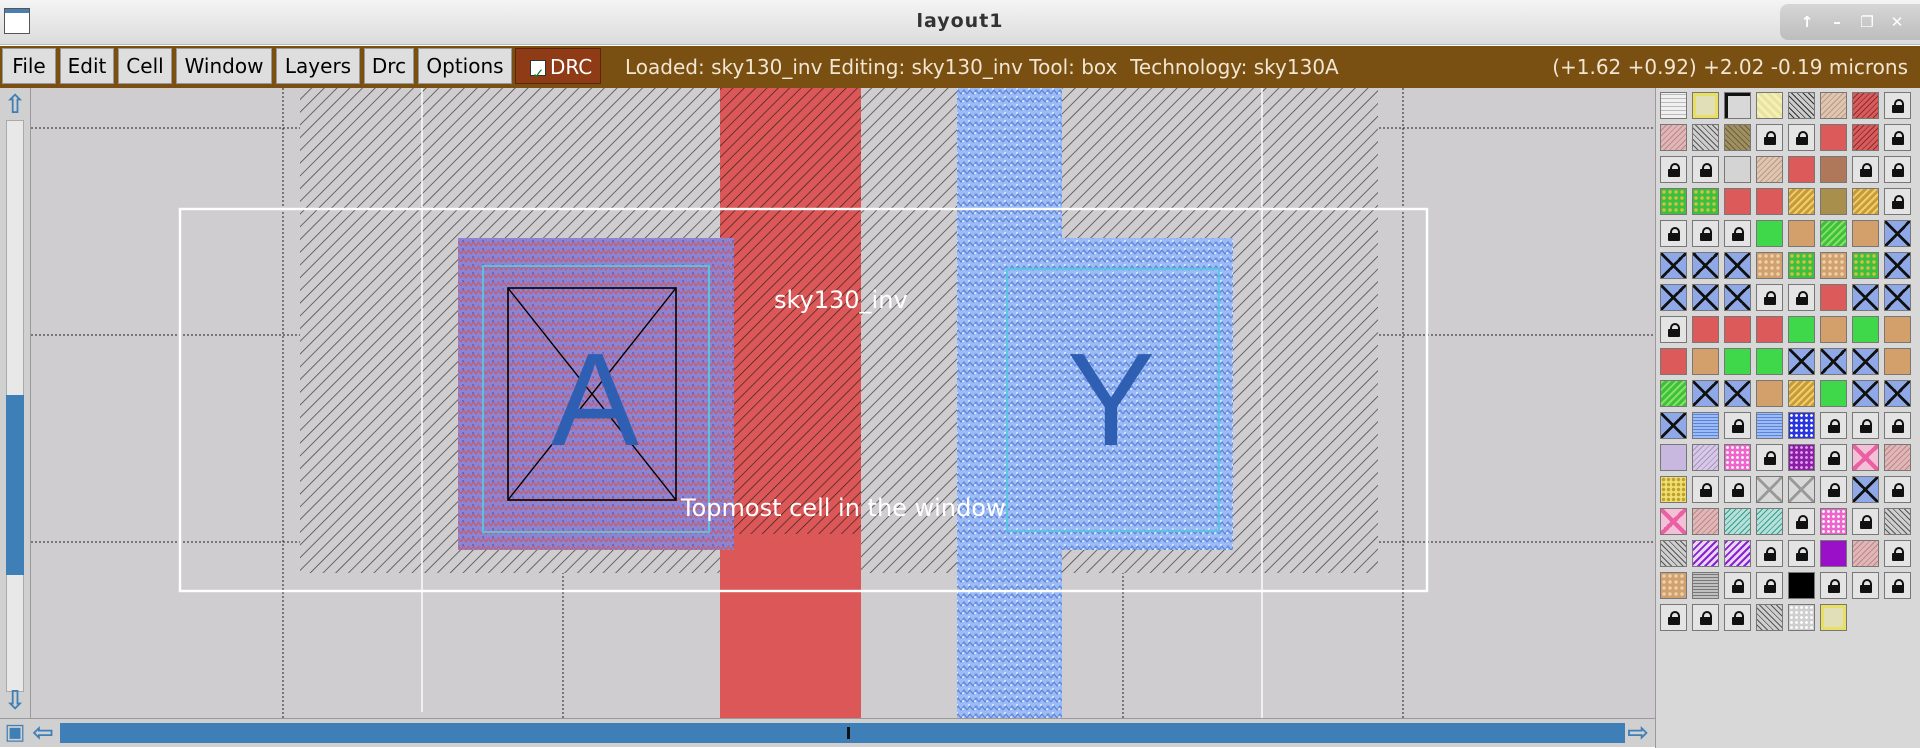  What do you see at coordinates (1801, 585) in the screenshot?
I see `layer-swatch-black` at bounding box center [1801, 585].